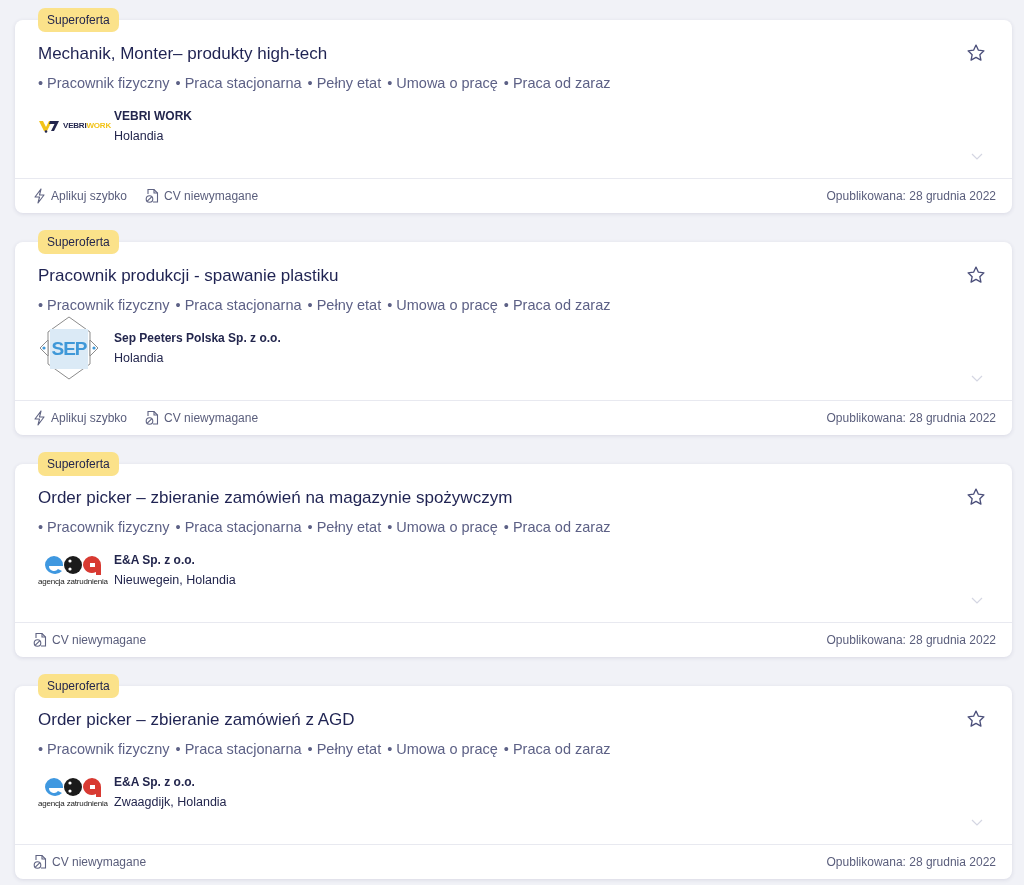 This screenshot has height=885, width=1024. I want to click on company-name: Sep Peeters Polska Sp. z o.o., so click(197, 338).